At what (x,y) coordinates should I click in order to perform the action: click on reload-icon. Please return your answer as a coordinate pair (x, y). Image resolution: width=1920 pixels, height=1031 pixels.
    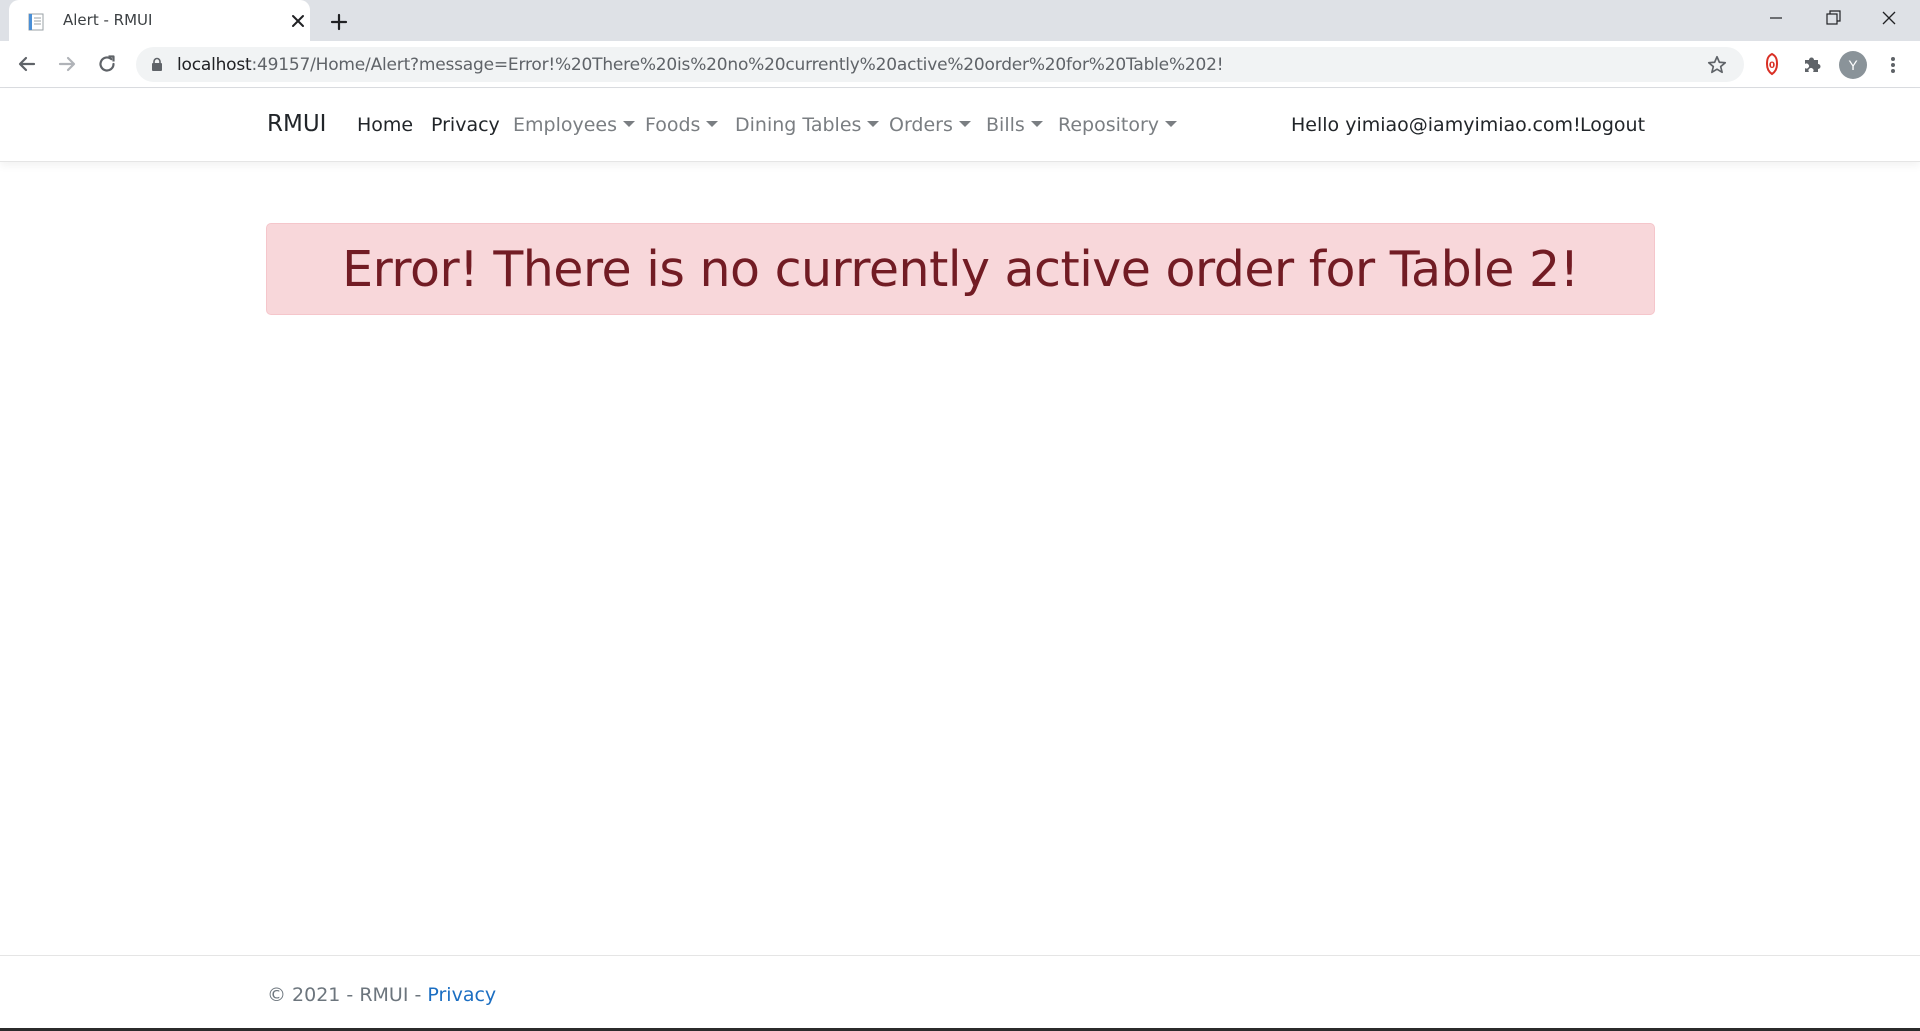
    Looking at the image, I should click on (107, 64).